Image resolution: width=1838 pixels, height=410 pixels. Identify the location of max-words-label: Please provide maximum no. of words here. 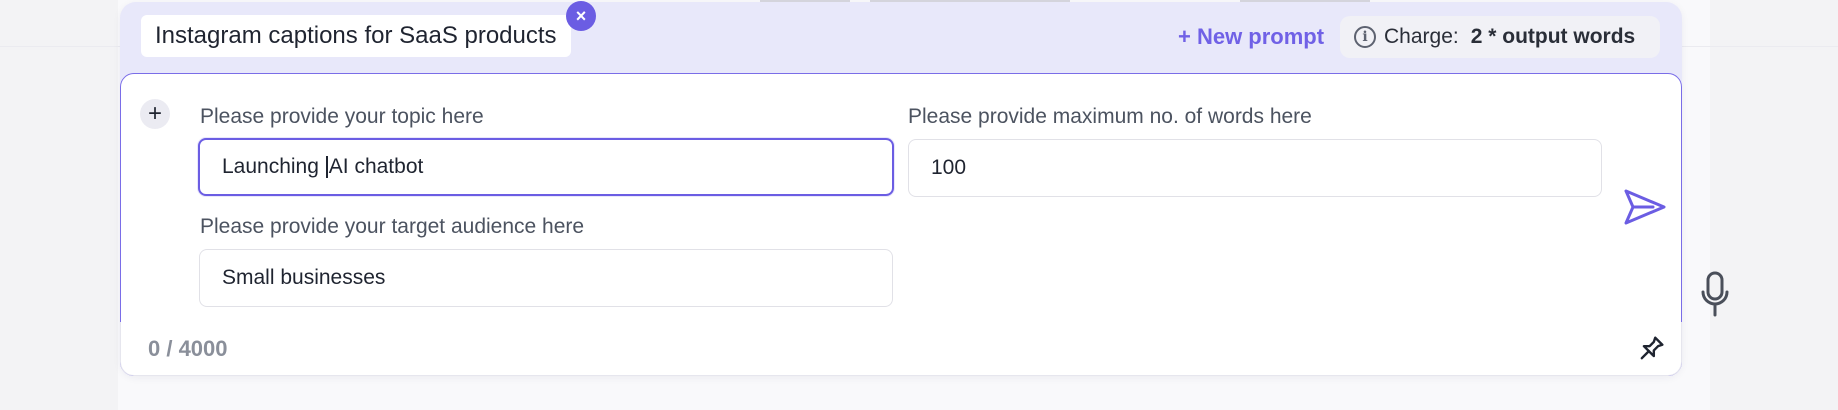
(1110, 116).